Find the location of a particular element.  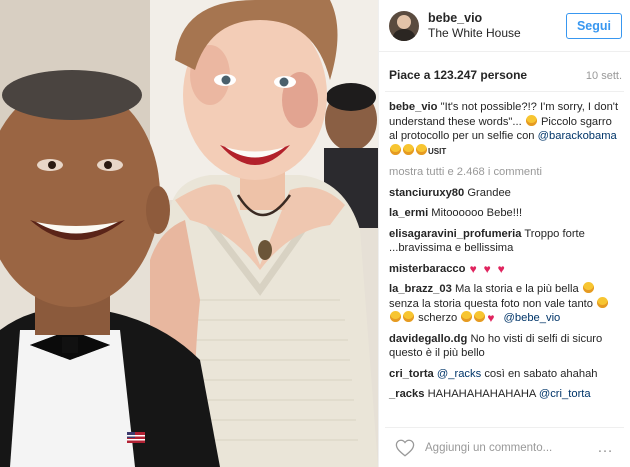

show-all-comments-link: mostra tutti e 2.468 i commenti is located at coordinates (504, 172).